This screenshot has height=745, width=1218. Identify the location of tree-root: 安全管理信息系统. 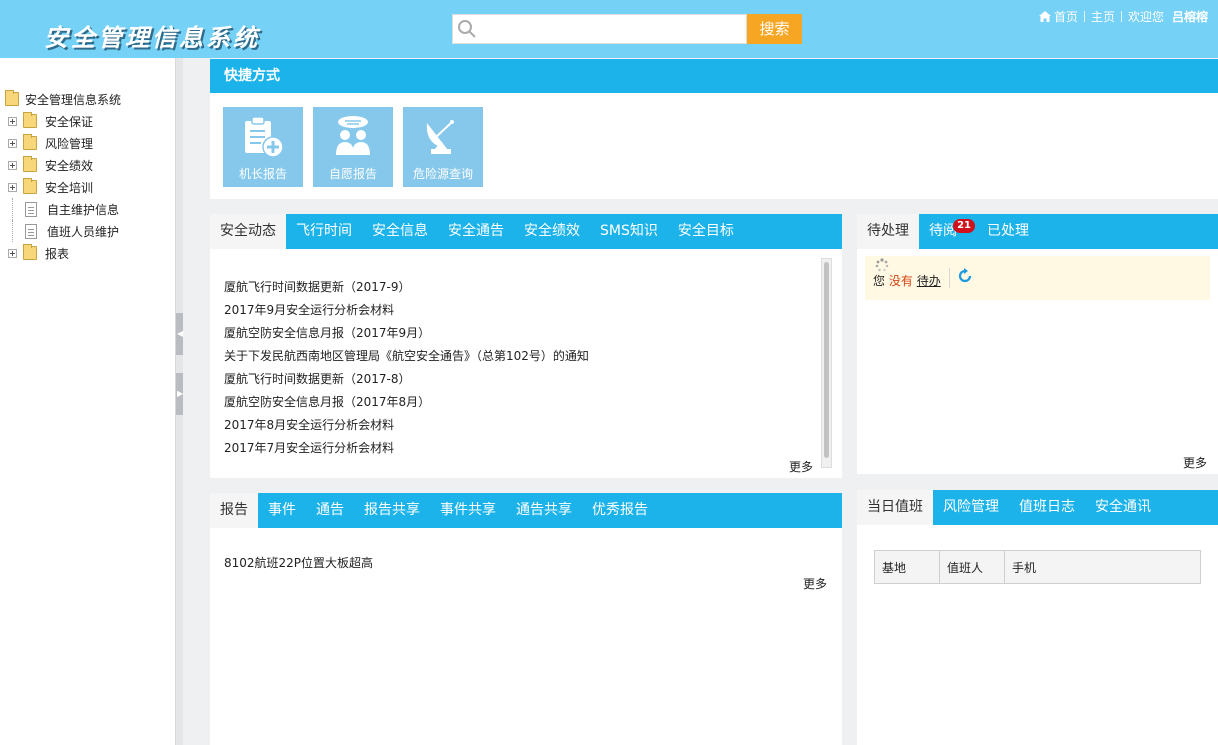
(63, 99).